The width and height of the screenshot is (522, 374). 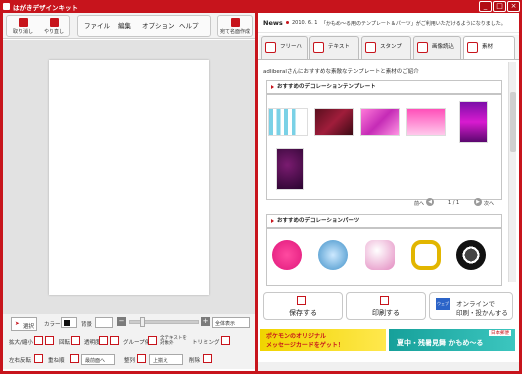 What do you see at coordinates (513, 122) in the screenshot?
I see `scrollbar-thumb` at bounding box center [513, 122].